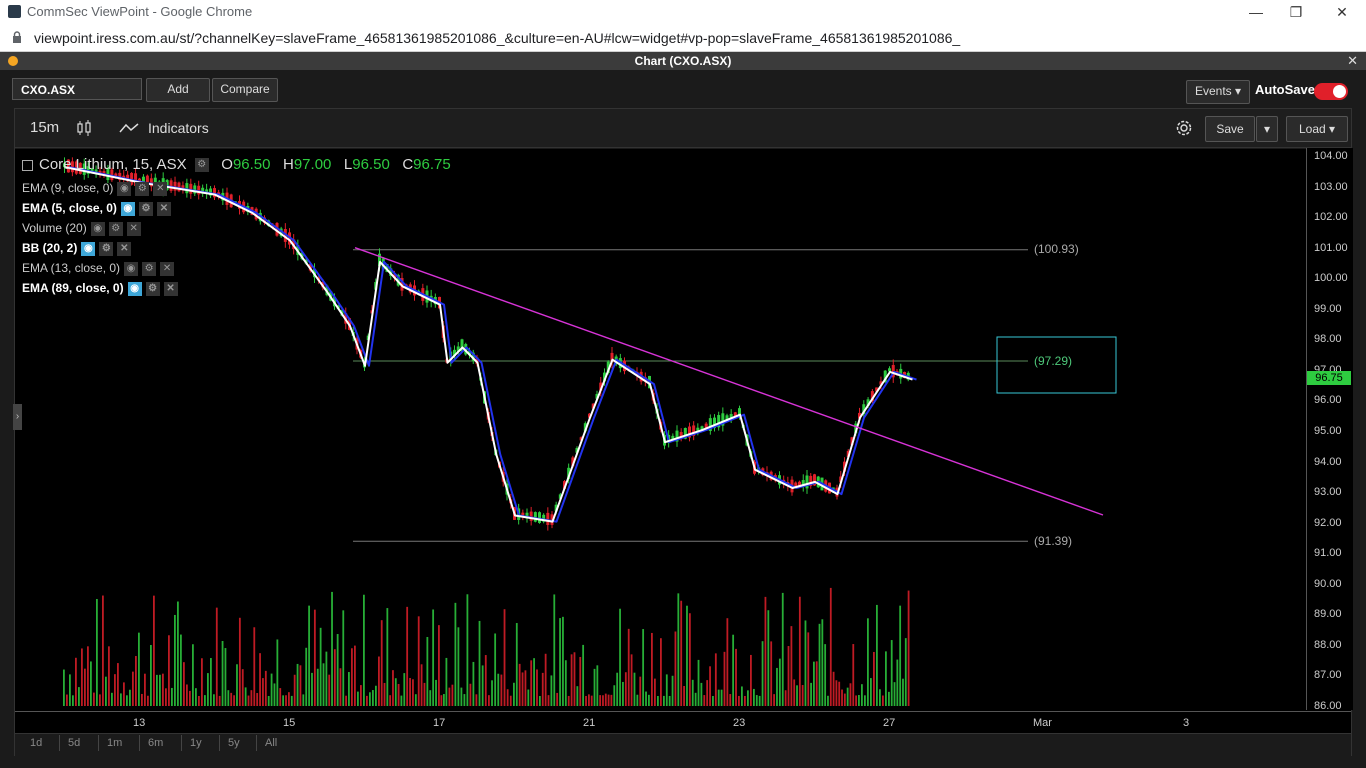 The width and height of the screenshot is (1366, 768). What do you see at coordinates (1218, 92) in the screenshot?
I see `events-dropdown: Events ▾` at bounding box center [1218, 92].